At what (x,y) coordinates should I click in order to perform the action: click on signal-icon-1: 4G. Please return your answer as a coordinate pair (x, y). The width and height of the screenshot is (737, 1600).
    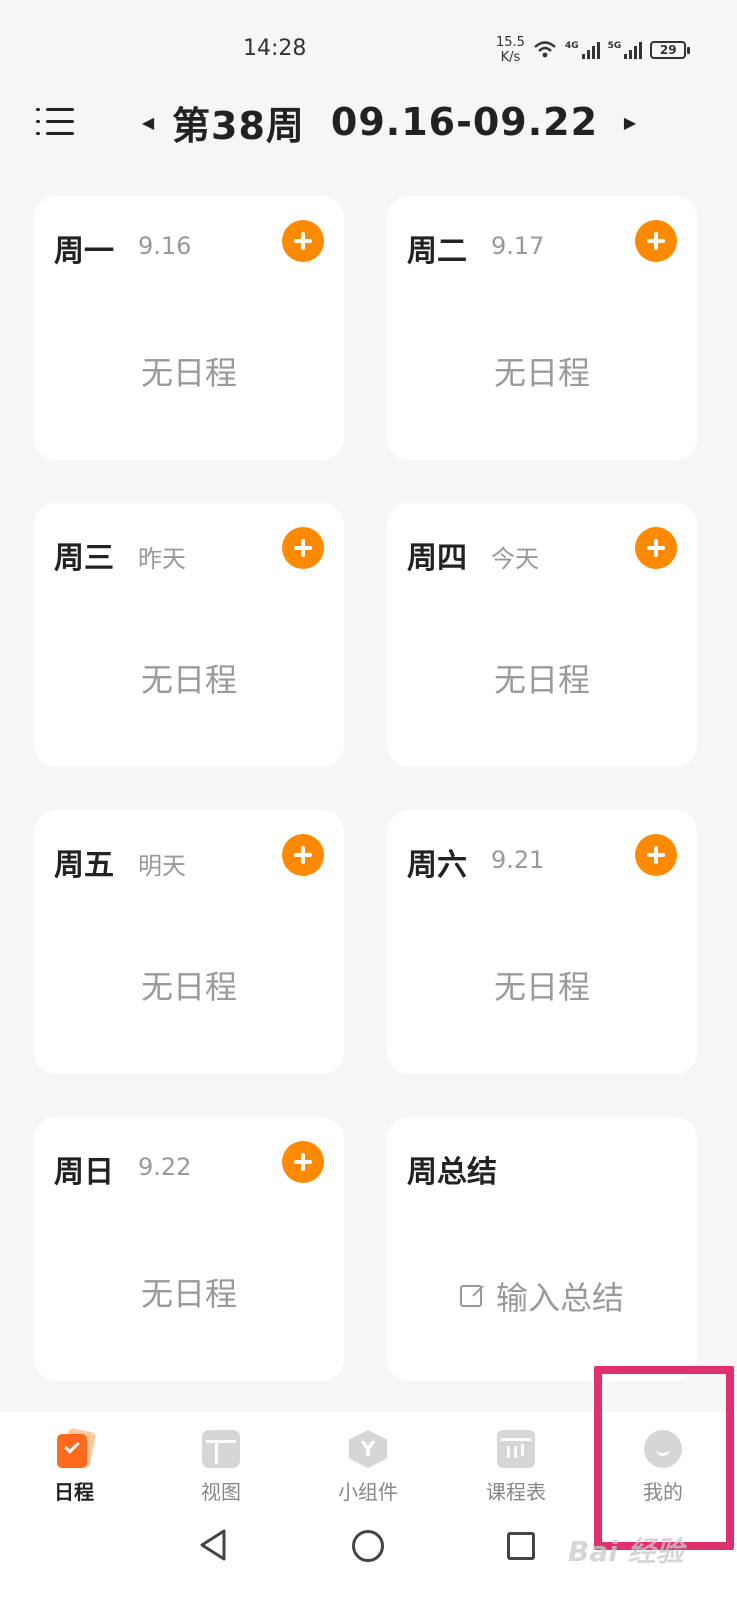
    Looking at the image, I should click on (582, 50).